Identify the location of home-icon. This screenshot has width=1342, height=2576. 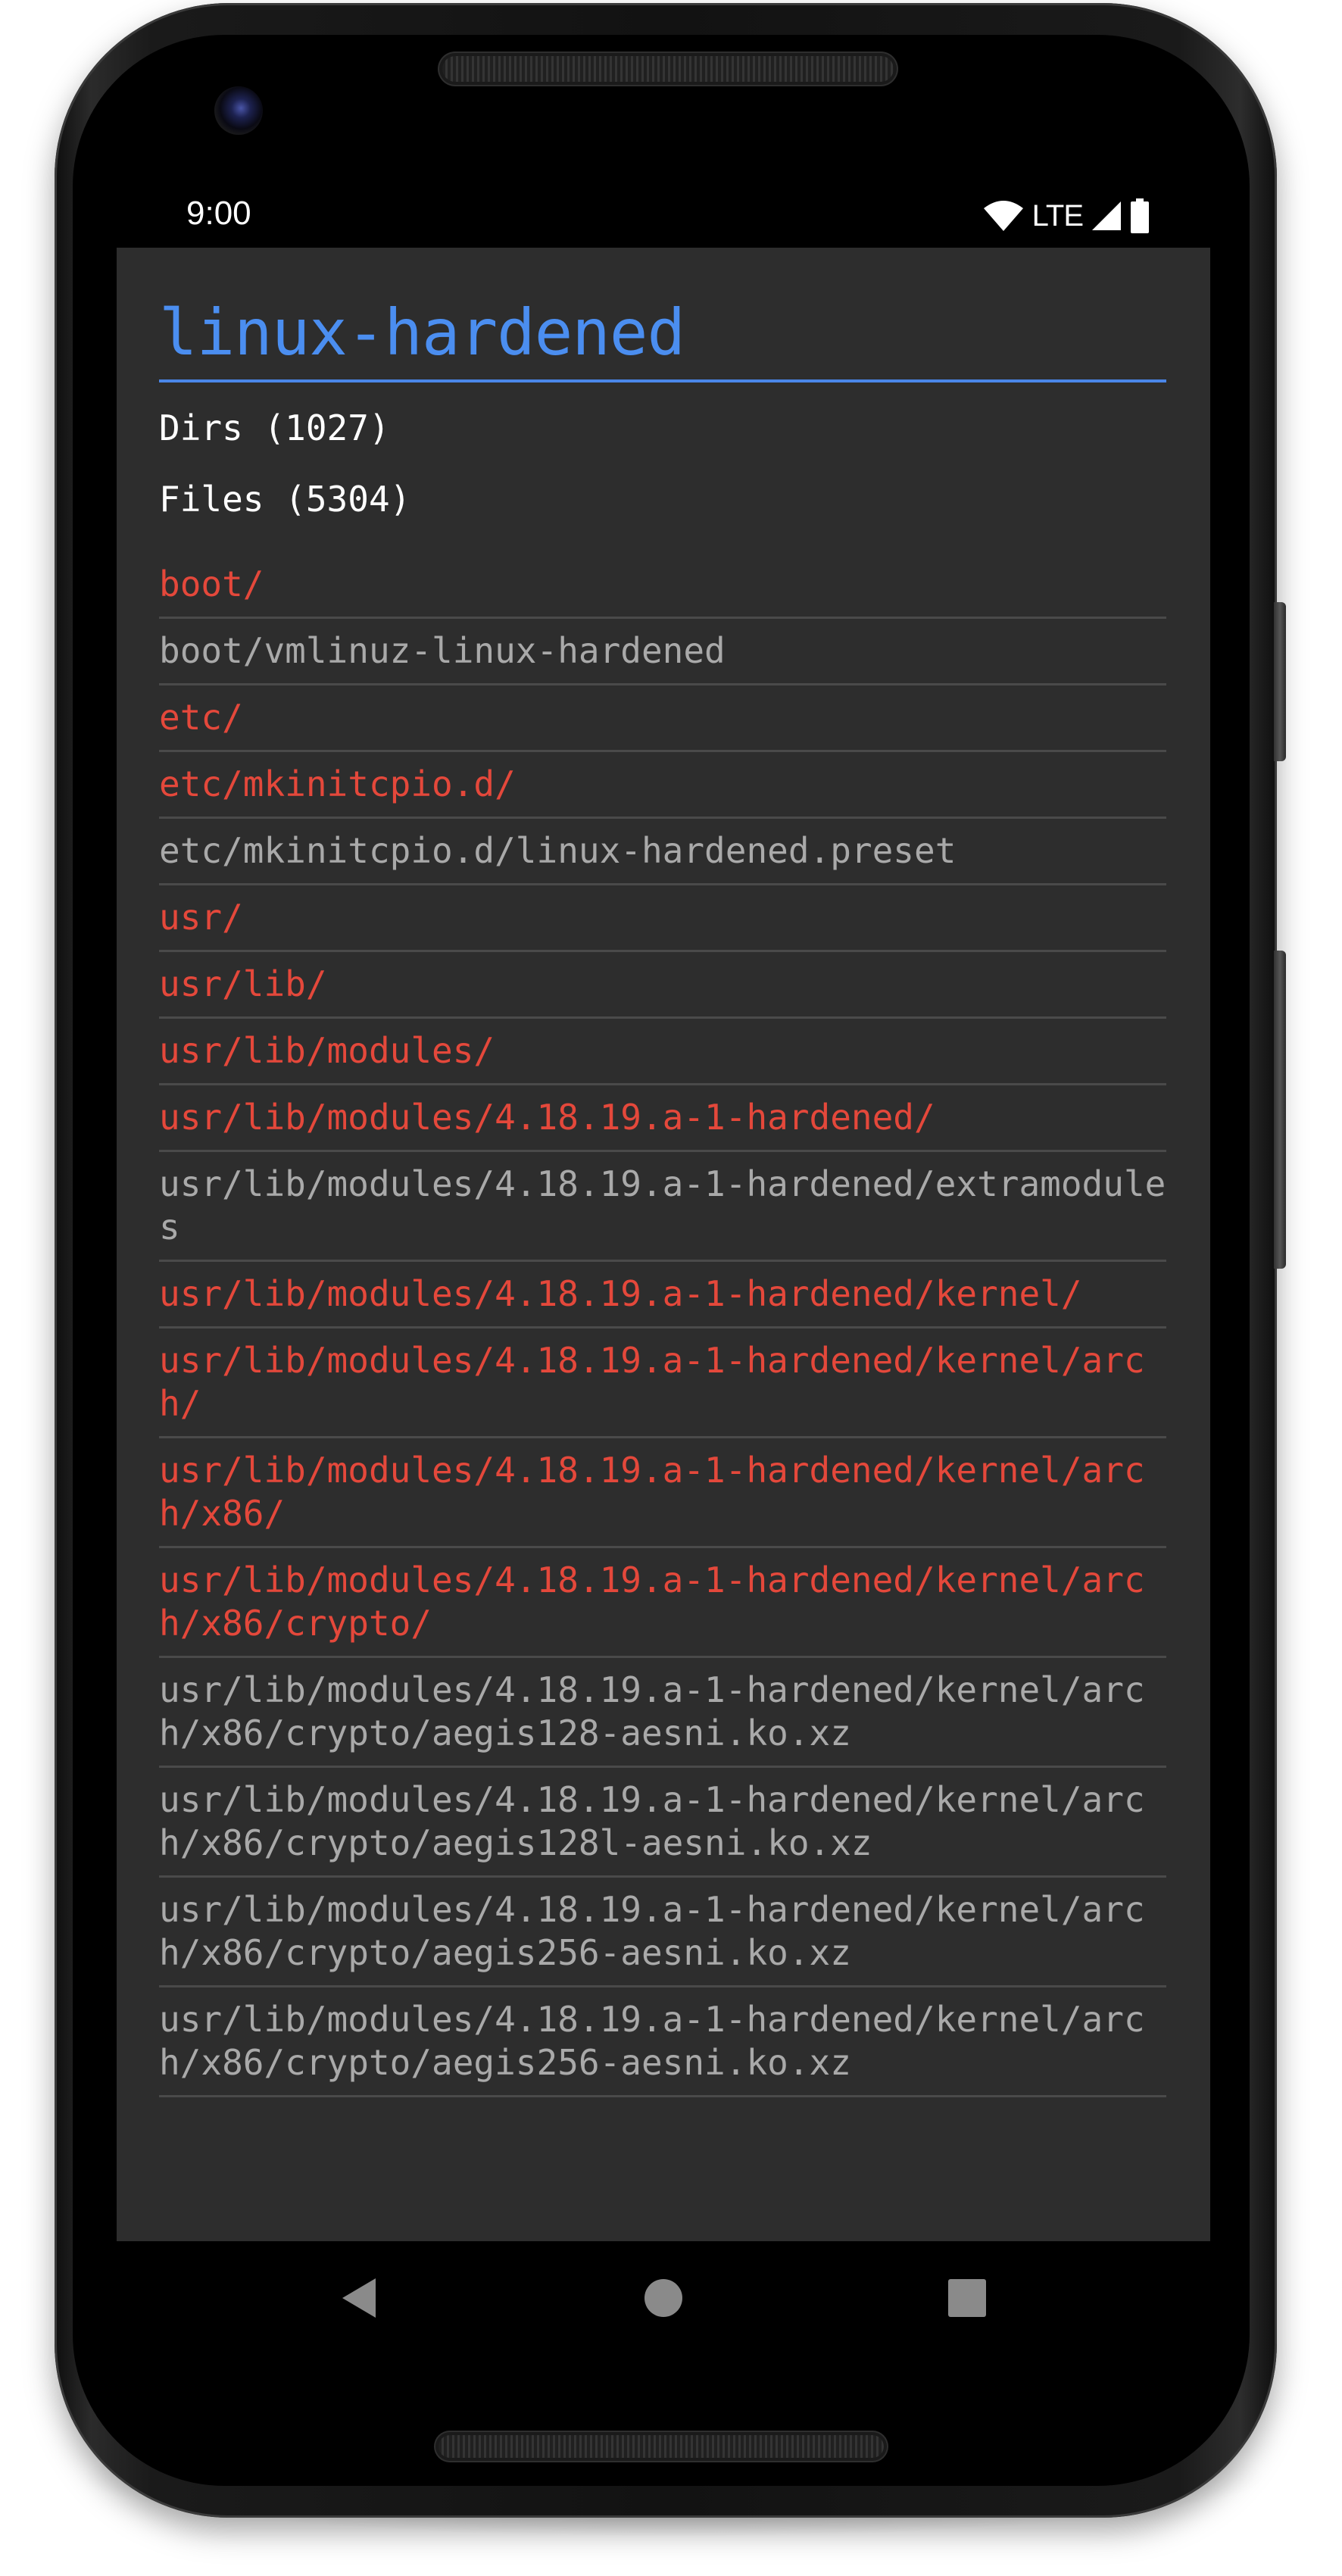
(663, 2298).